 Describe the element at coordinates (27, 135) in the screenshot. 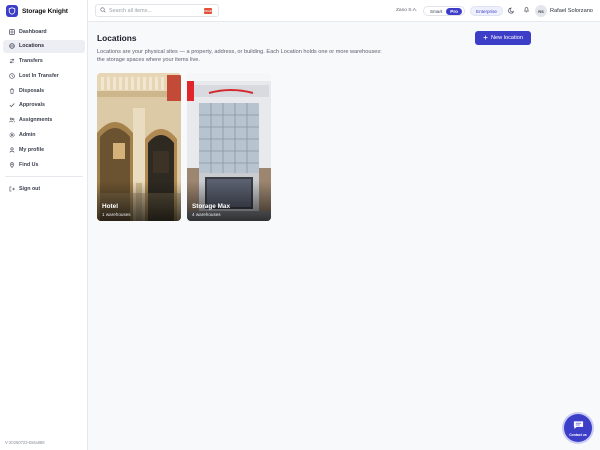

I see `sidebar-item-label: Admin` at that location.